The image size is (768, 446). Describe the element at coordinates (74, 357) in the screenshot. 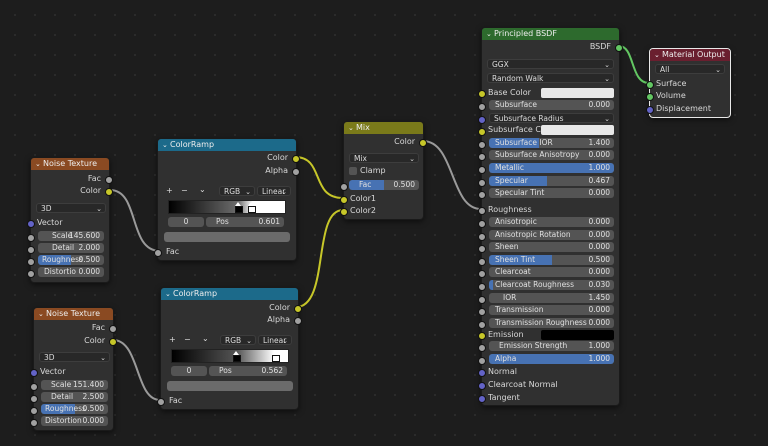

I see `dimension-dropdown: 3D ⌄` at that location.